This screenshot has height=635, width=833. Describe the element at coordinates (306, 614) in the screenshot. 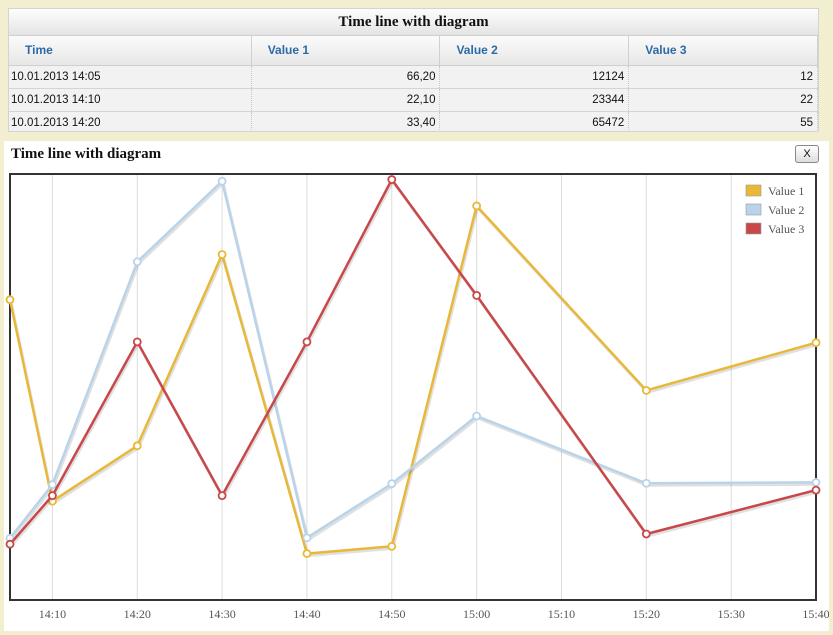

I see `x-tick-label: 14:40` at that location.